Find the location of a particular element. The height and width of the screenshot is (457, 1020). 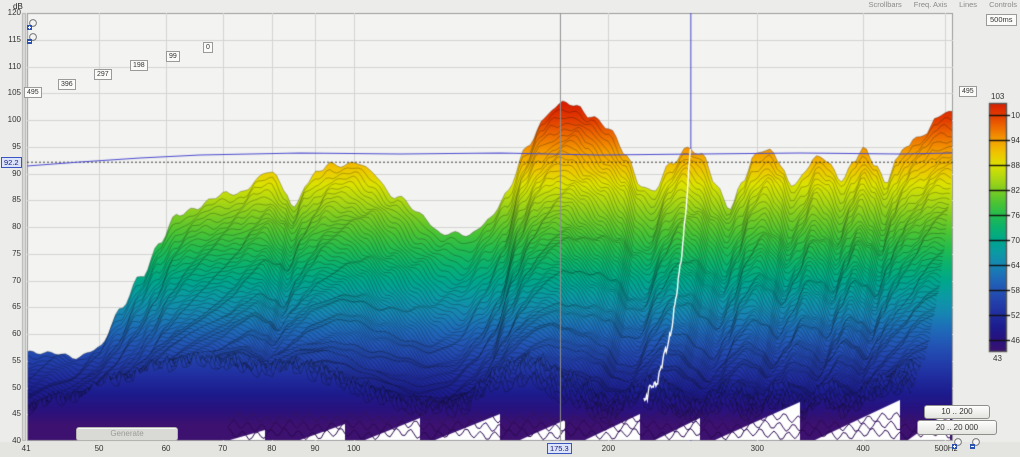

menu-scrollbars: Scrollbars is located at coordinates (884, 4).